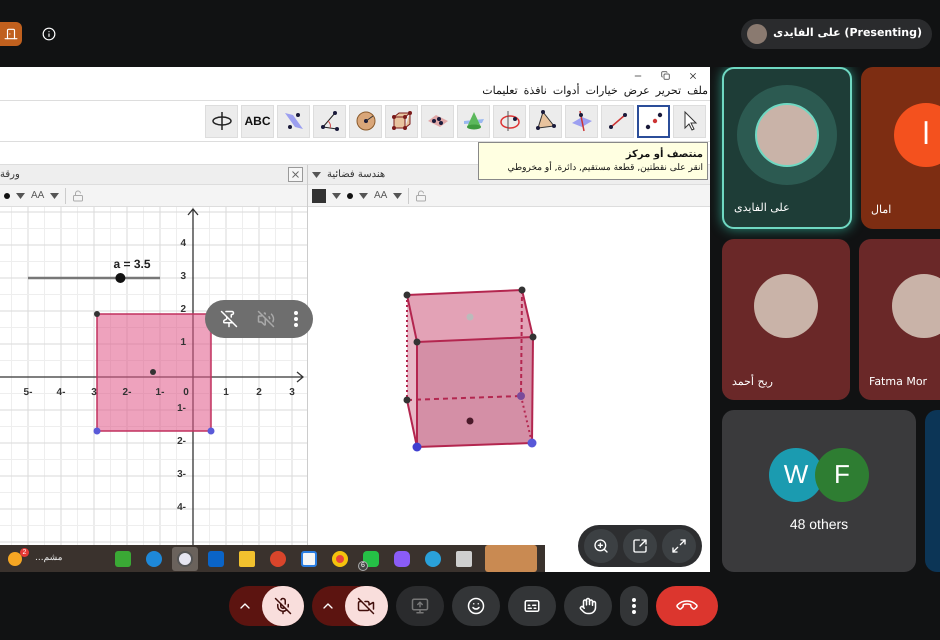  What do you see at coordinates (181, 474) in the screenshot?
I see `tick-label: 3-` at bounding box center [181, 474].